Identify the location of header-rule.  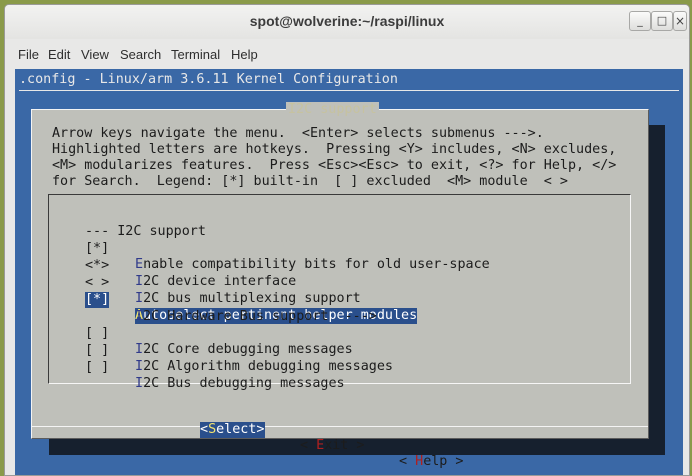
(349, 90).